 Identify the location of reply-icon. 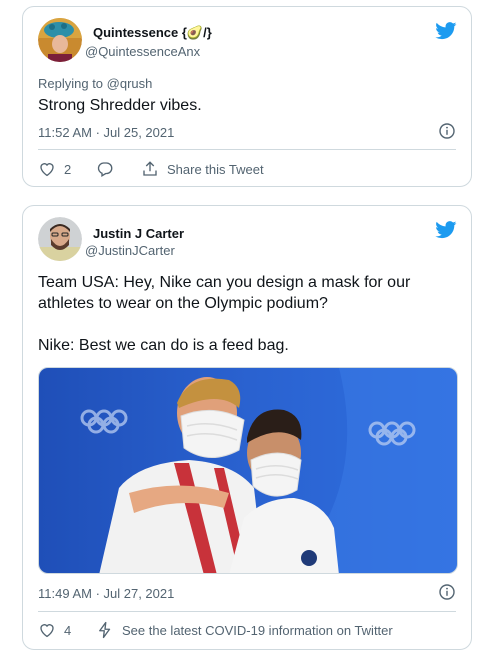
(105, 169).